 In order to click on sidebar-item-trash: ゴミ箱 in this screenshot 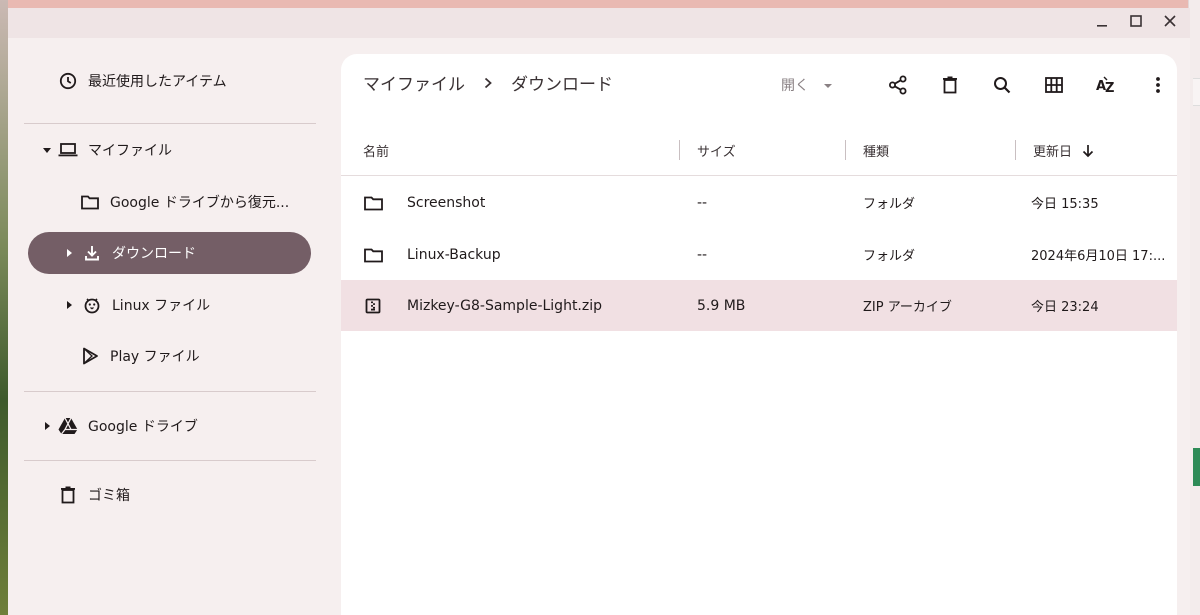, I will do `click(94, 495)`.